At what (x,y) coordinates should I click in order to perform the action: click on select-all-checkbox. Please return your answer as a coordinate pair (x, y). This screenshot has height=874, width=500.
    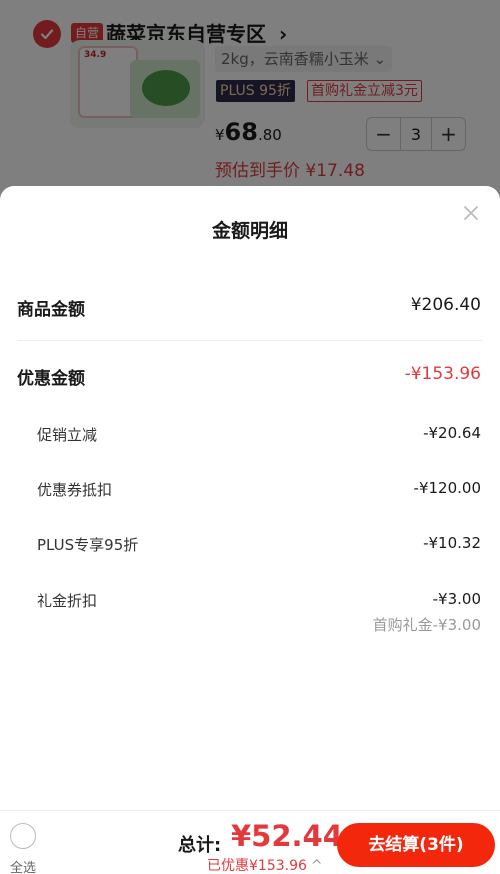
    Looking at the image, I should click on (23, 836).